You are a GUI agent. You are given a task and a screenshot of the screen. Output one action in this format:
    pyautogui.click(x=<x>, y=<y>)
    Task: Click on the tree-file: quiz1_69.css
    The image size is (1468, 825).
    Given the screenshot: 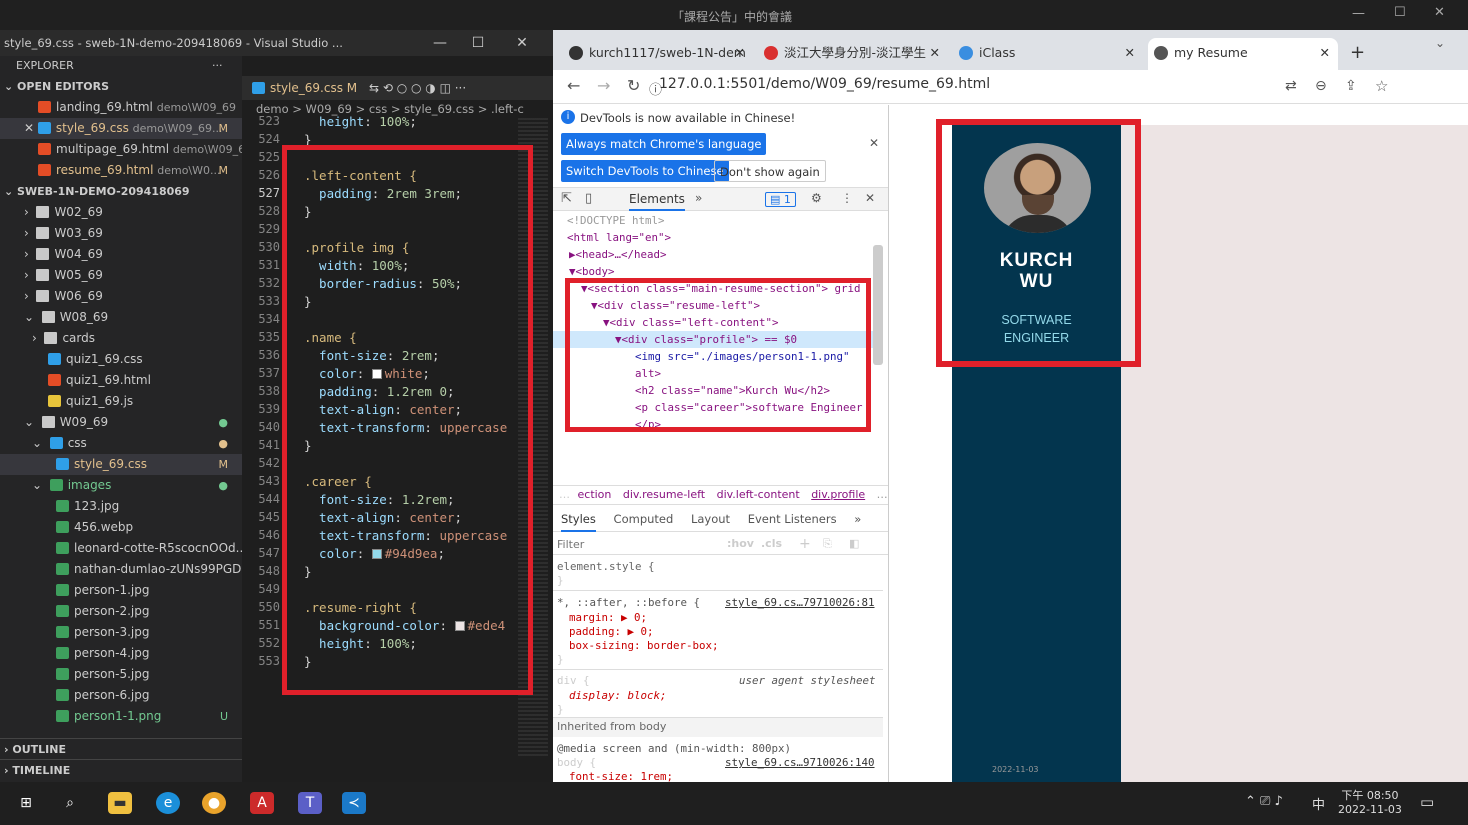 What is the action you would take?
    pyautogui.click(x=121, y=359)
    